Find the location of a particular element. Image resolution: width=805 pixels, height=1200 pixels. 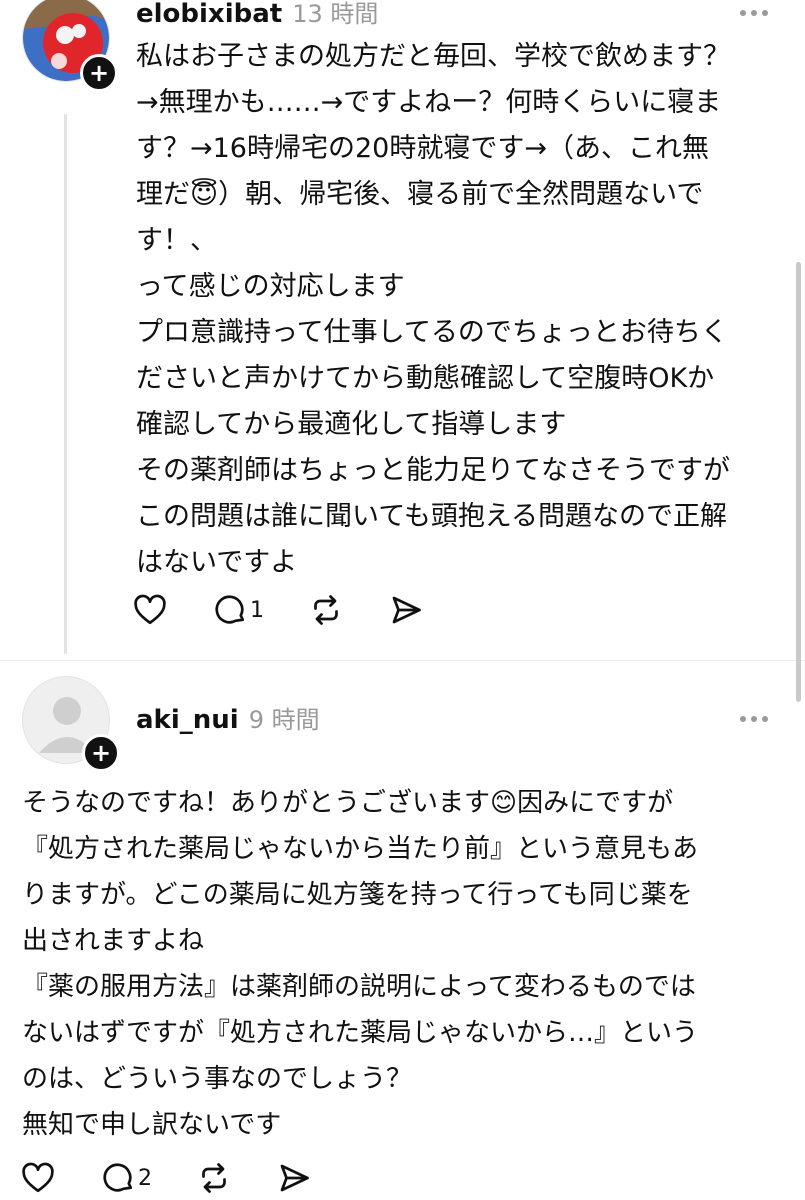

reply-count: 1 is located at coordinates (257, 610).